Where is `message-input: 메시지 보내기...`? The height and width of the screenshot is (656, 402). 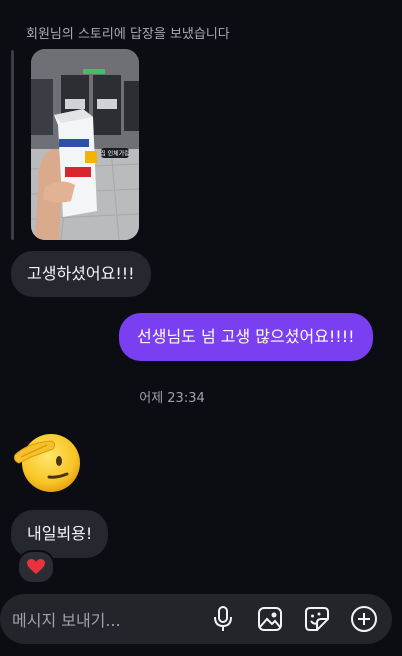 message-input: 메시지 보내기... is located at coordinates (104, 619).